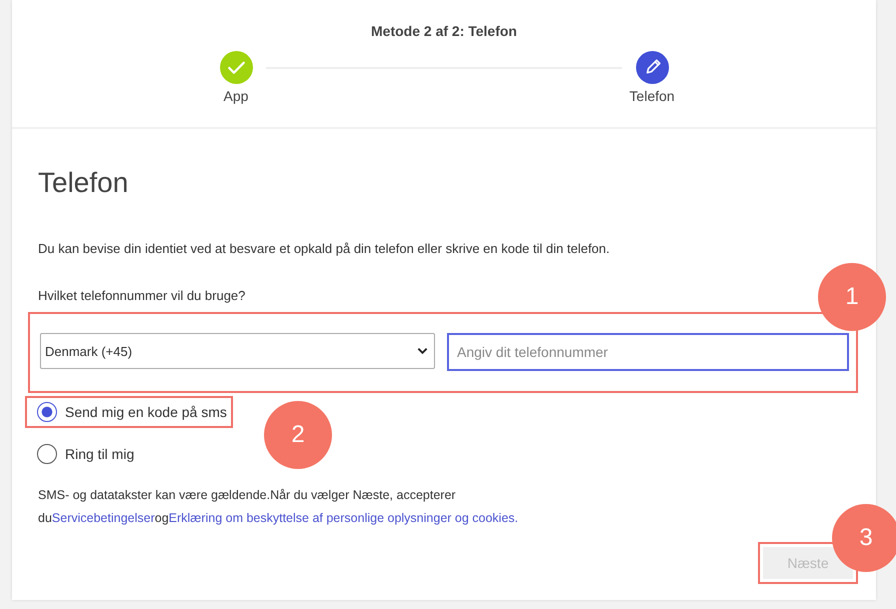  I want to click on chevron-icon, so click(422, 351).